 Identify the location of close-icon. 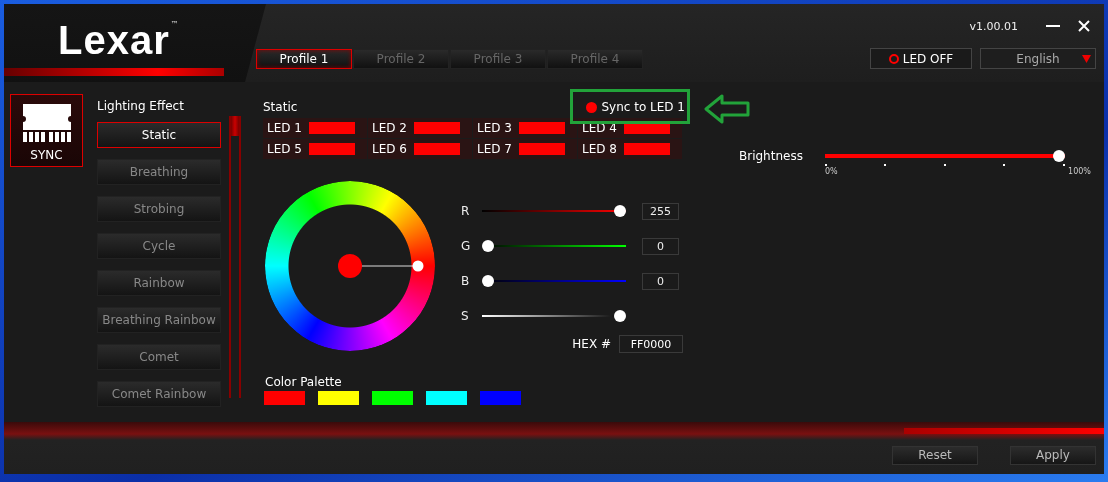
(1084, 26).